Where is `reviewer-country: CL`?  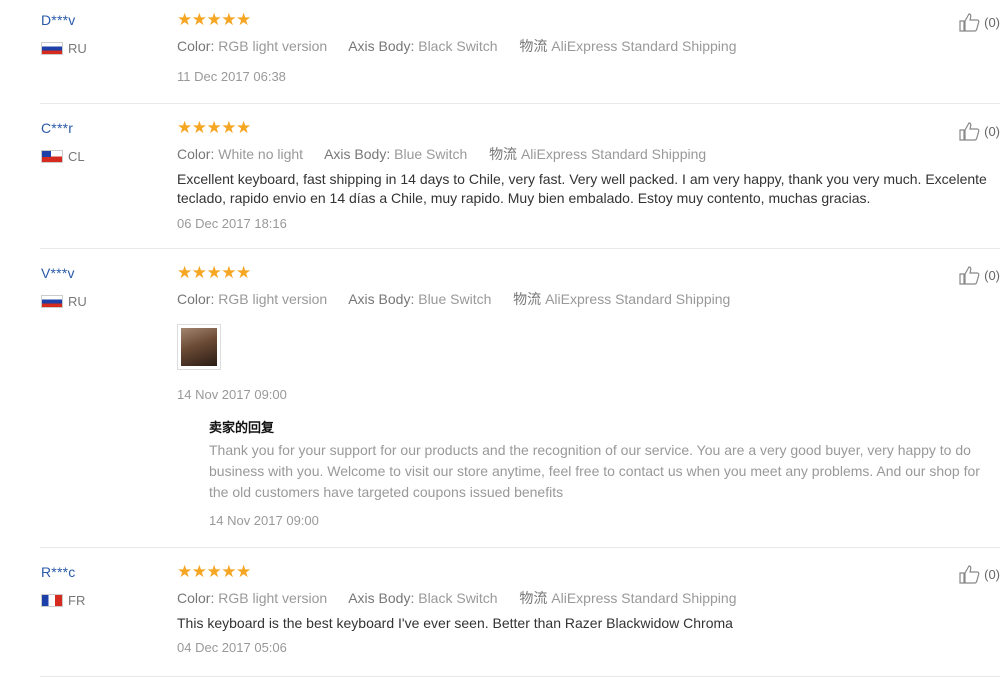
reviewer-country: CL is located at coordinates (63, 156).